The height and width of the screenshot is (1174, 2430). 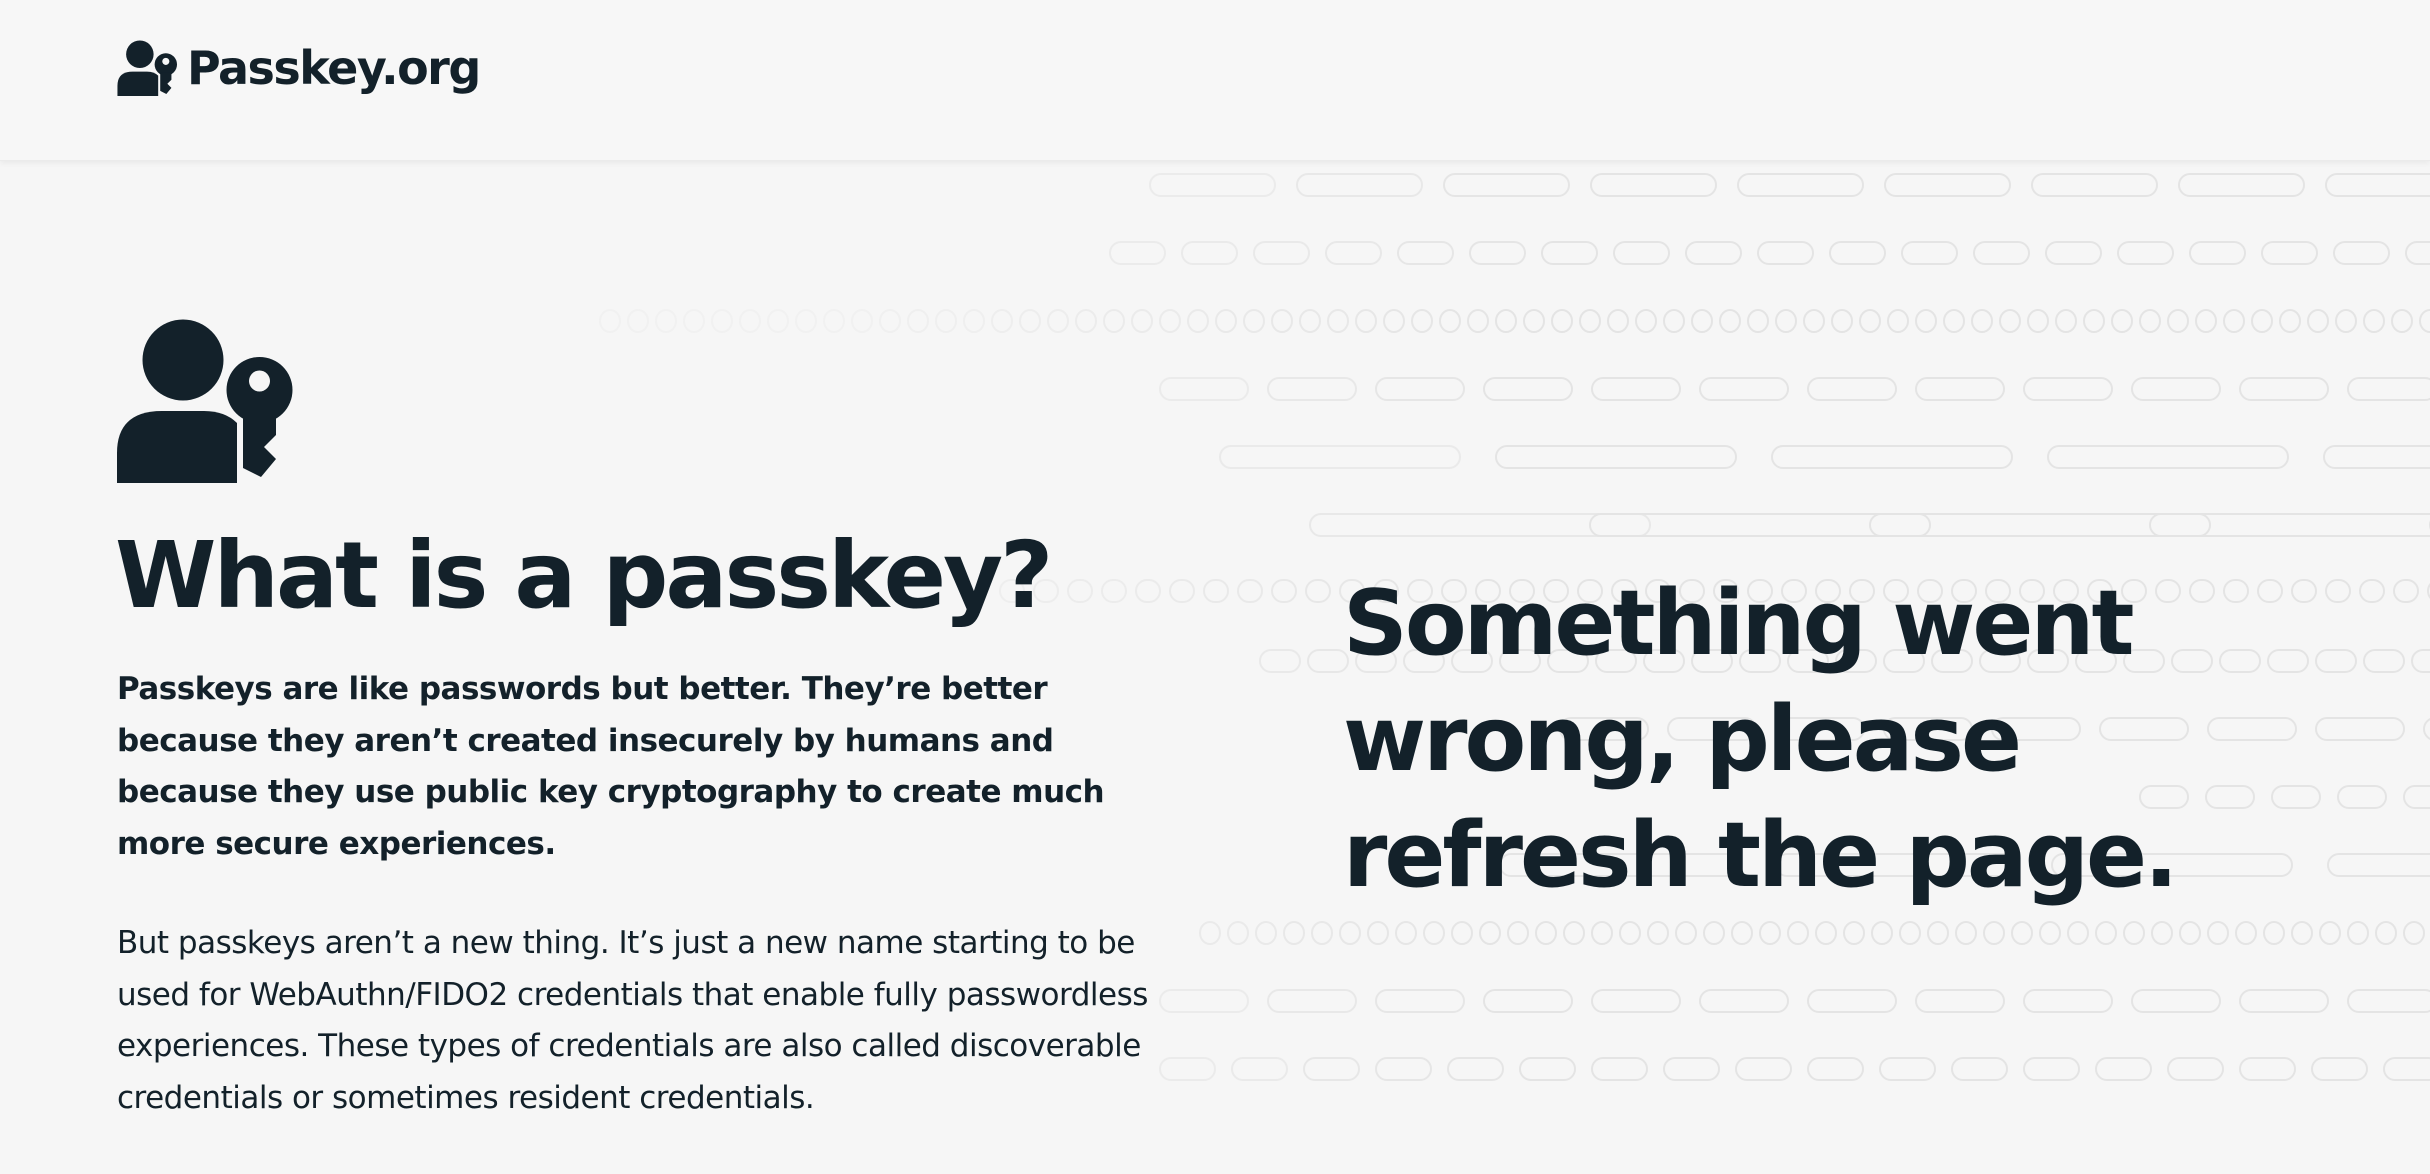 What do you see at coordinates (584, 575) in the screenshot?
I see `page-title: What is a passkey?` at bounding box center [584, 575].